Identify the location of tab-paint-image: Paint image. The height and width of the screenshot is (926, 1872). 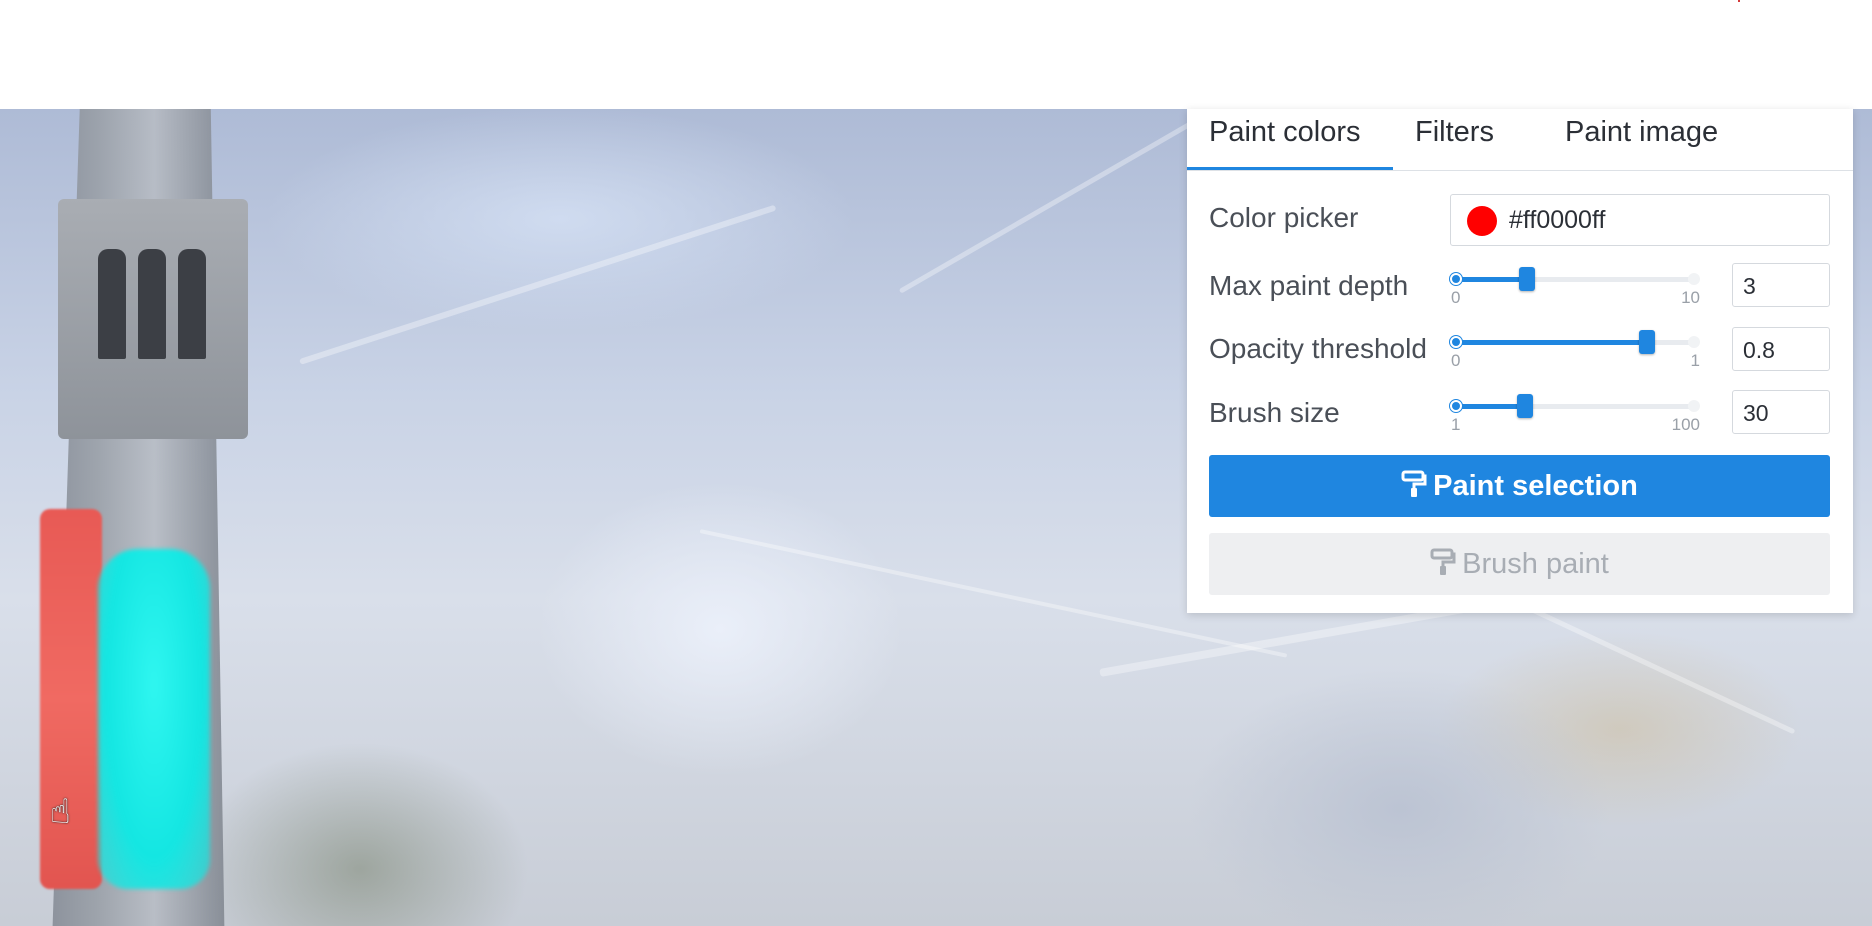
(1641, 139).